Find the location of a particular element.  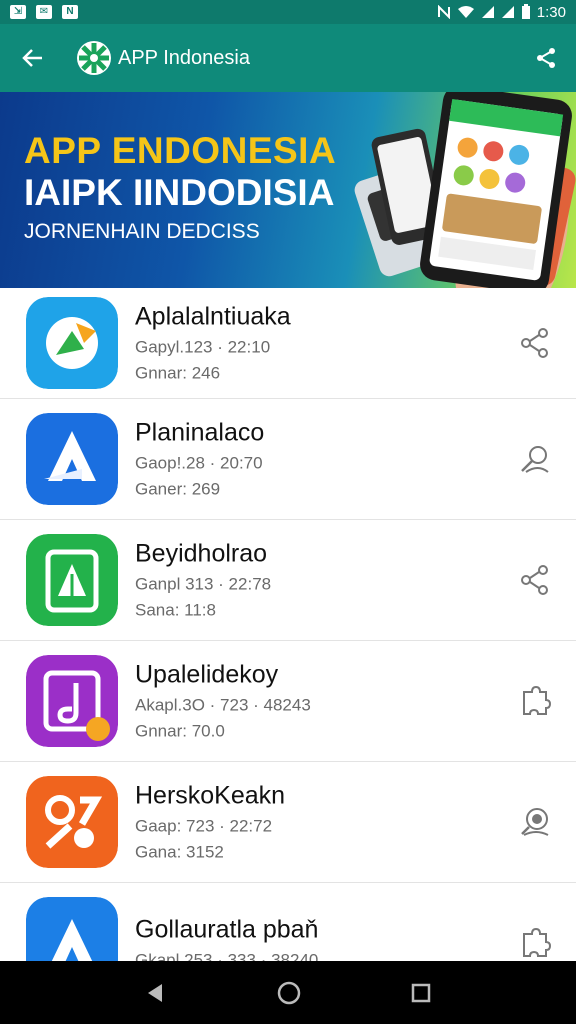

app-bar: APP Indonesia is located at coordinates (288, 58).